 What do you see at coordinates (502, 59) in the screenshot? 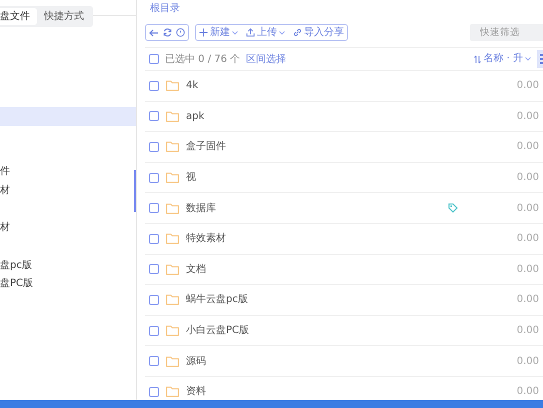
I see `sort-button: 名称 · 升` at bounding box center [502, 59].